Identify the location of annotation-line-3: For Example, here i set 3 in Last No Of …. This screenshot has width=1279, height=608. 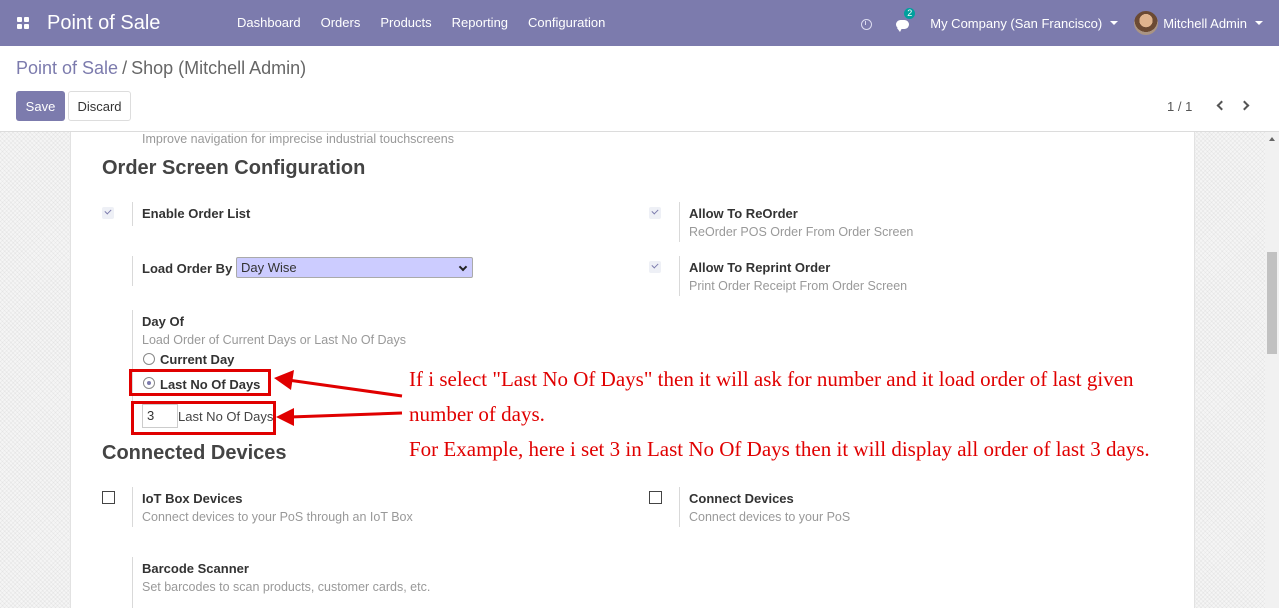
(779, 449).